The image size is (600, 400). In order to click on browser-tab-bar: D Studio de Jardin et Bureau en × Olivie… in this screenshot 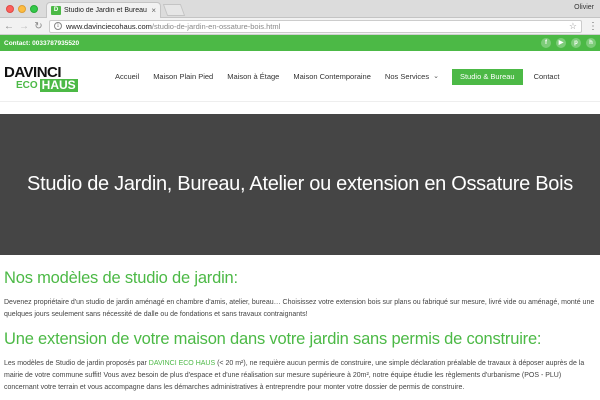, I will do `click(300, 9)`.